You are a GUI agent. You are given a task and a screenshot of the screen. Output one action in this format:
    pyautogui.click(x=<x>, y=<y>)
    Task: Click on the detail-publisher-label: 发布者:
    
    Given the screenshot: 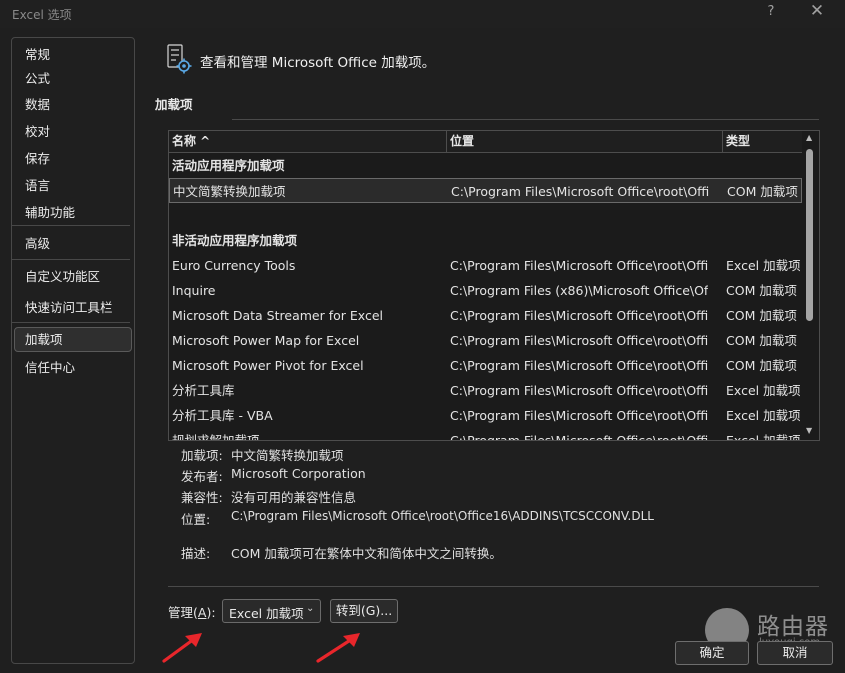 What is the action you would take?
    pyautogui.click(x=202, y=476)
    